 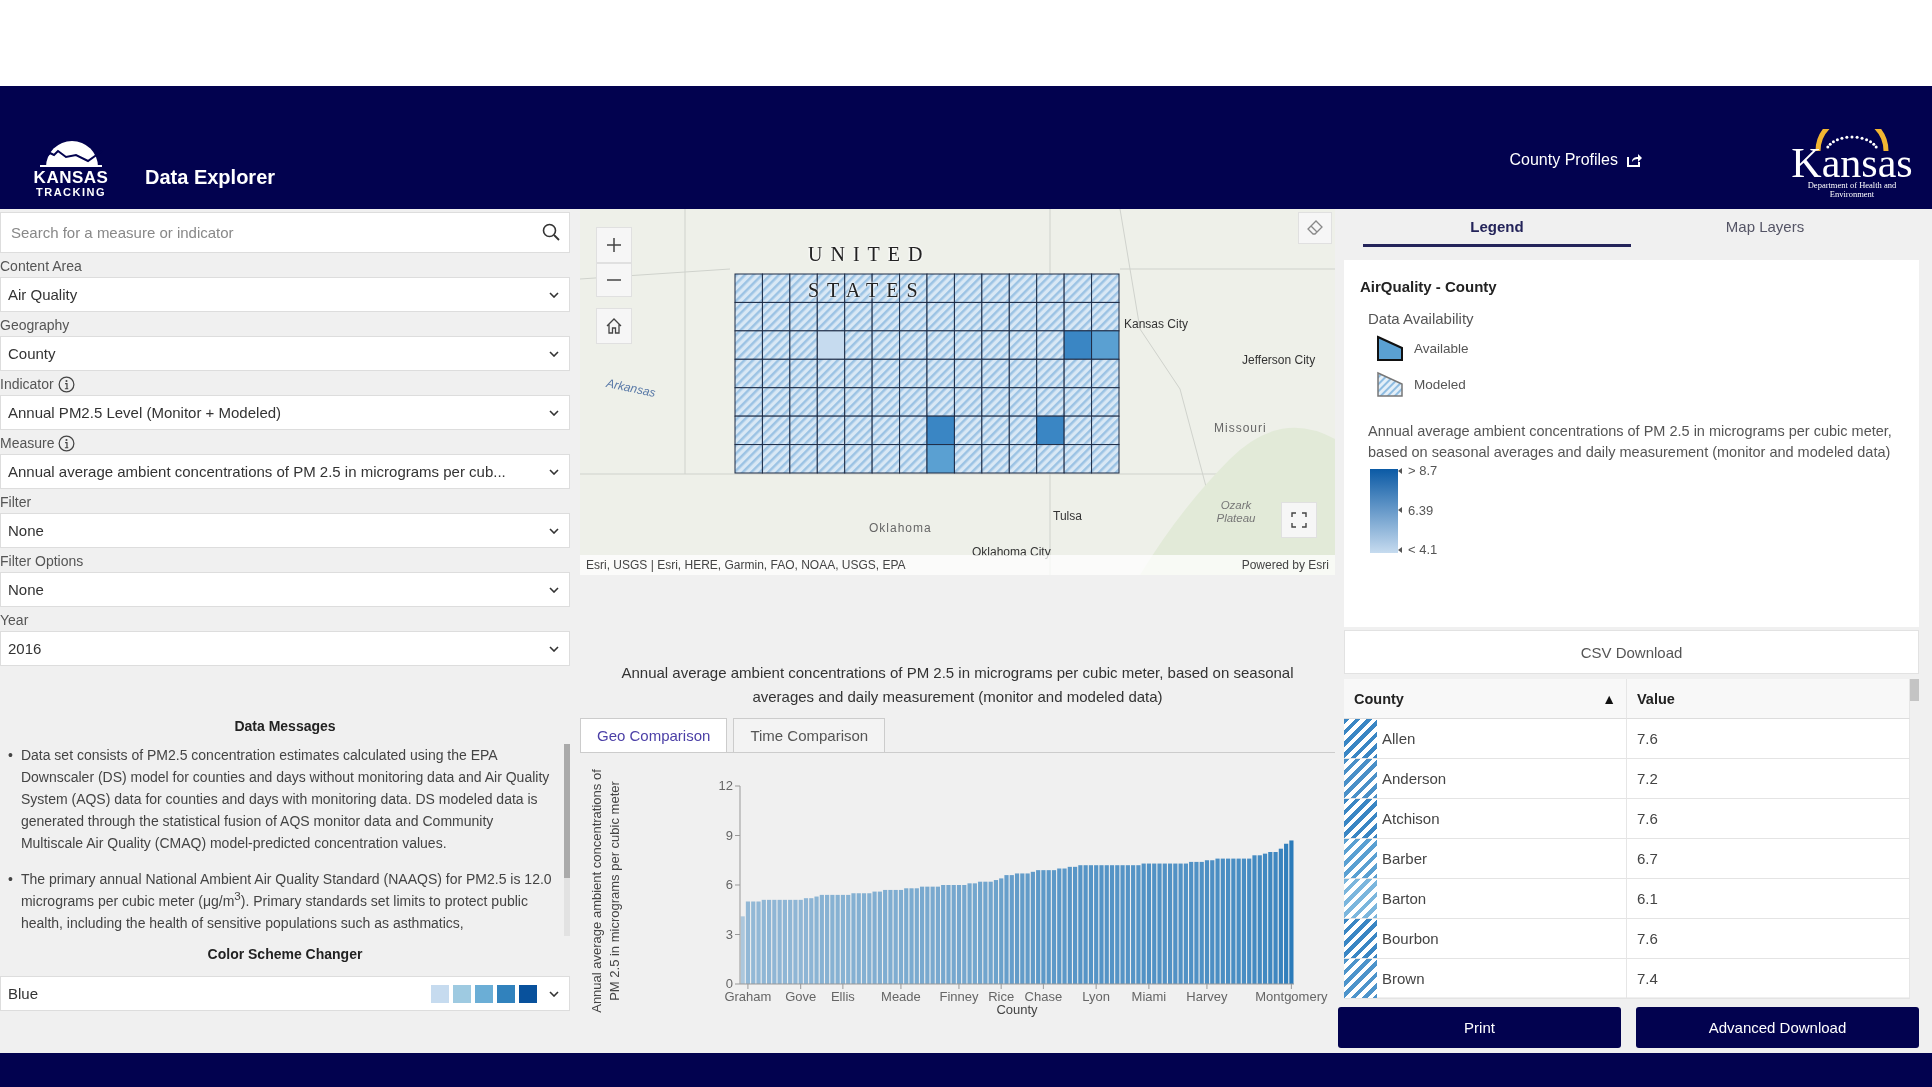 What do you see at coordinates (1647, 978) in the screenshot?
I see `table-cell: 7.4` at bounding box center [1647, 978].